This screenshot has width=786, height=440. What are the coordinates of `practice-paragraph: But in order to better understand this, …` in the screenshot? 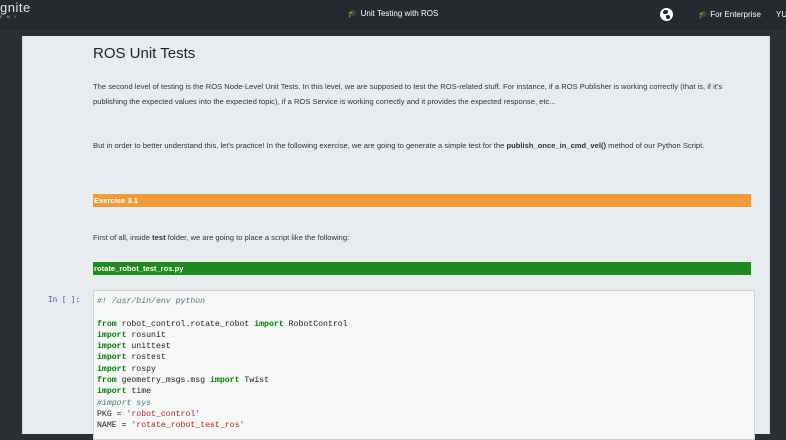 It's located at (422, 146).